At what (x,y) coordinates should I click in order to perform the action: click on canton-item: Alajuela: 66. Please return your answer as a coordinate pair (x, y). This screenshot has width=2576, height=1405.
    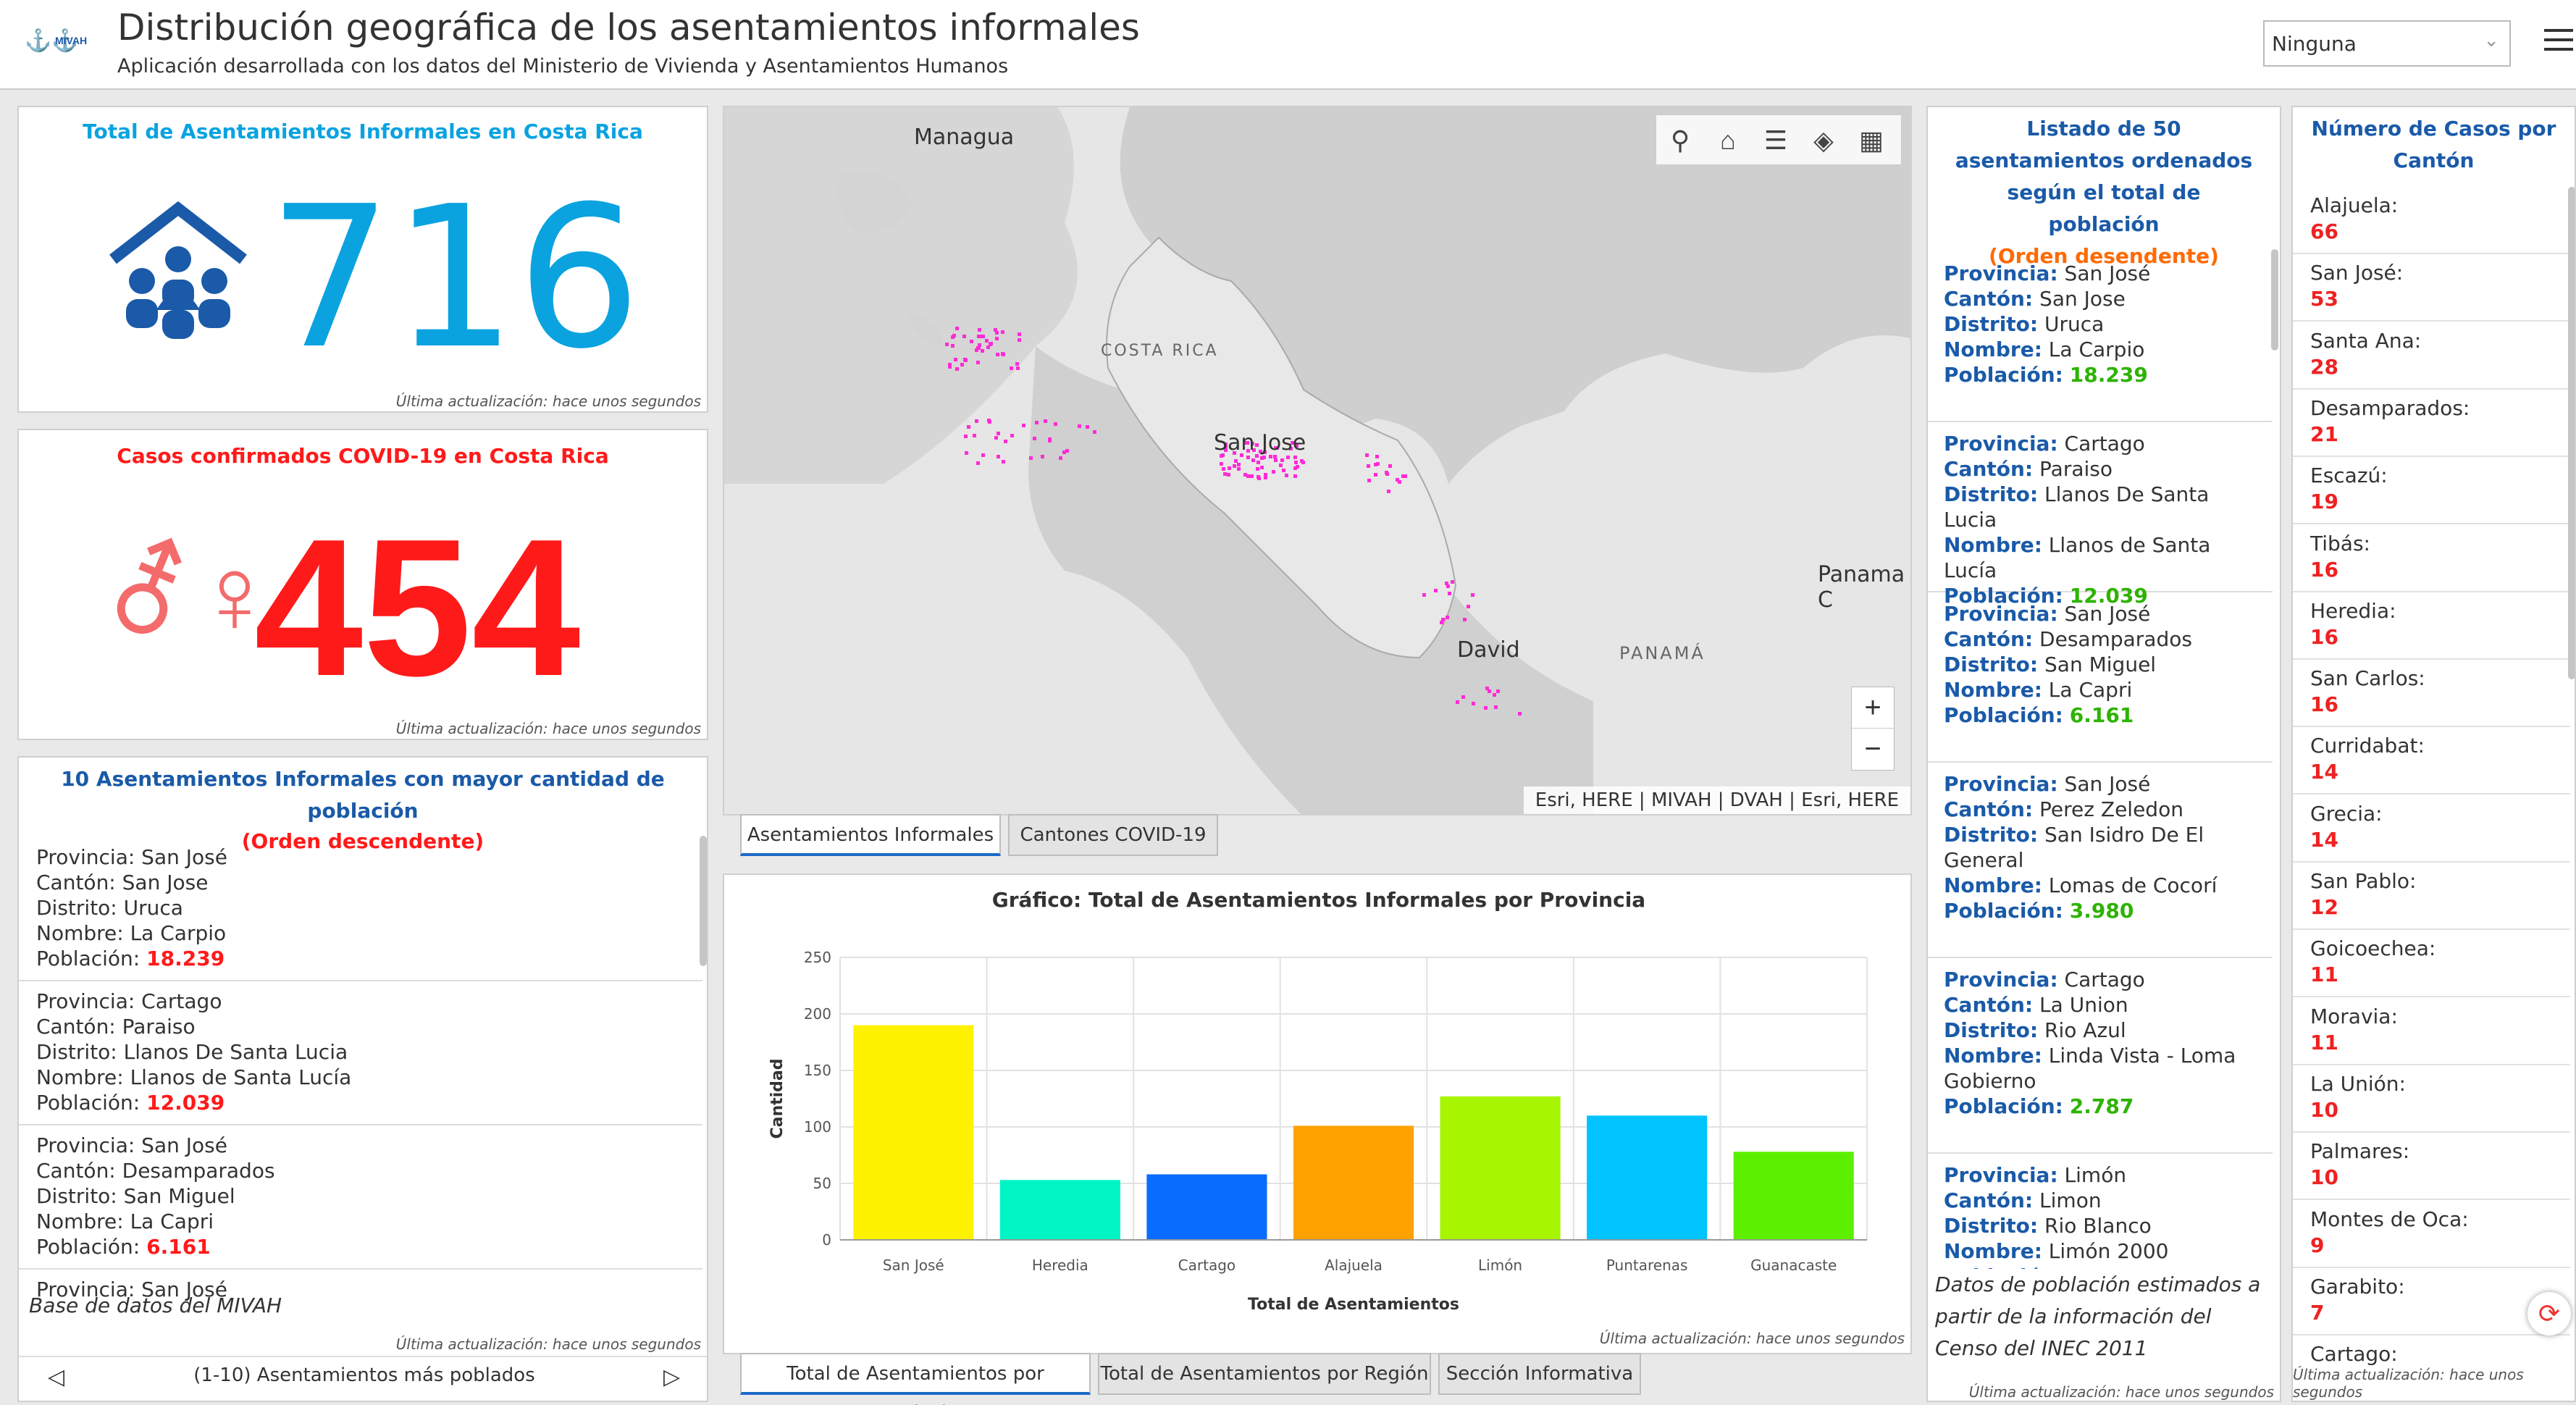
    Looking at the image, I should click on (2431, 220).